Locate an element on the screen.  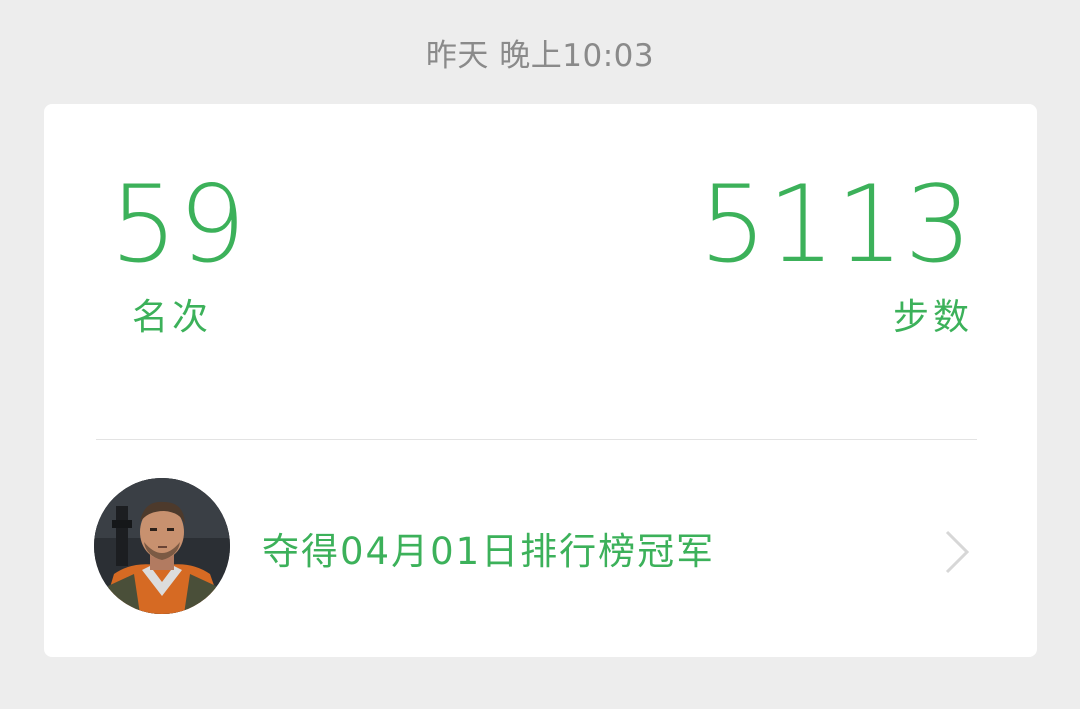
message-timestamp: 昨天 晚上10:03 is located at coordinates (540, 56).